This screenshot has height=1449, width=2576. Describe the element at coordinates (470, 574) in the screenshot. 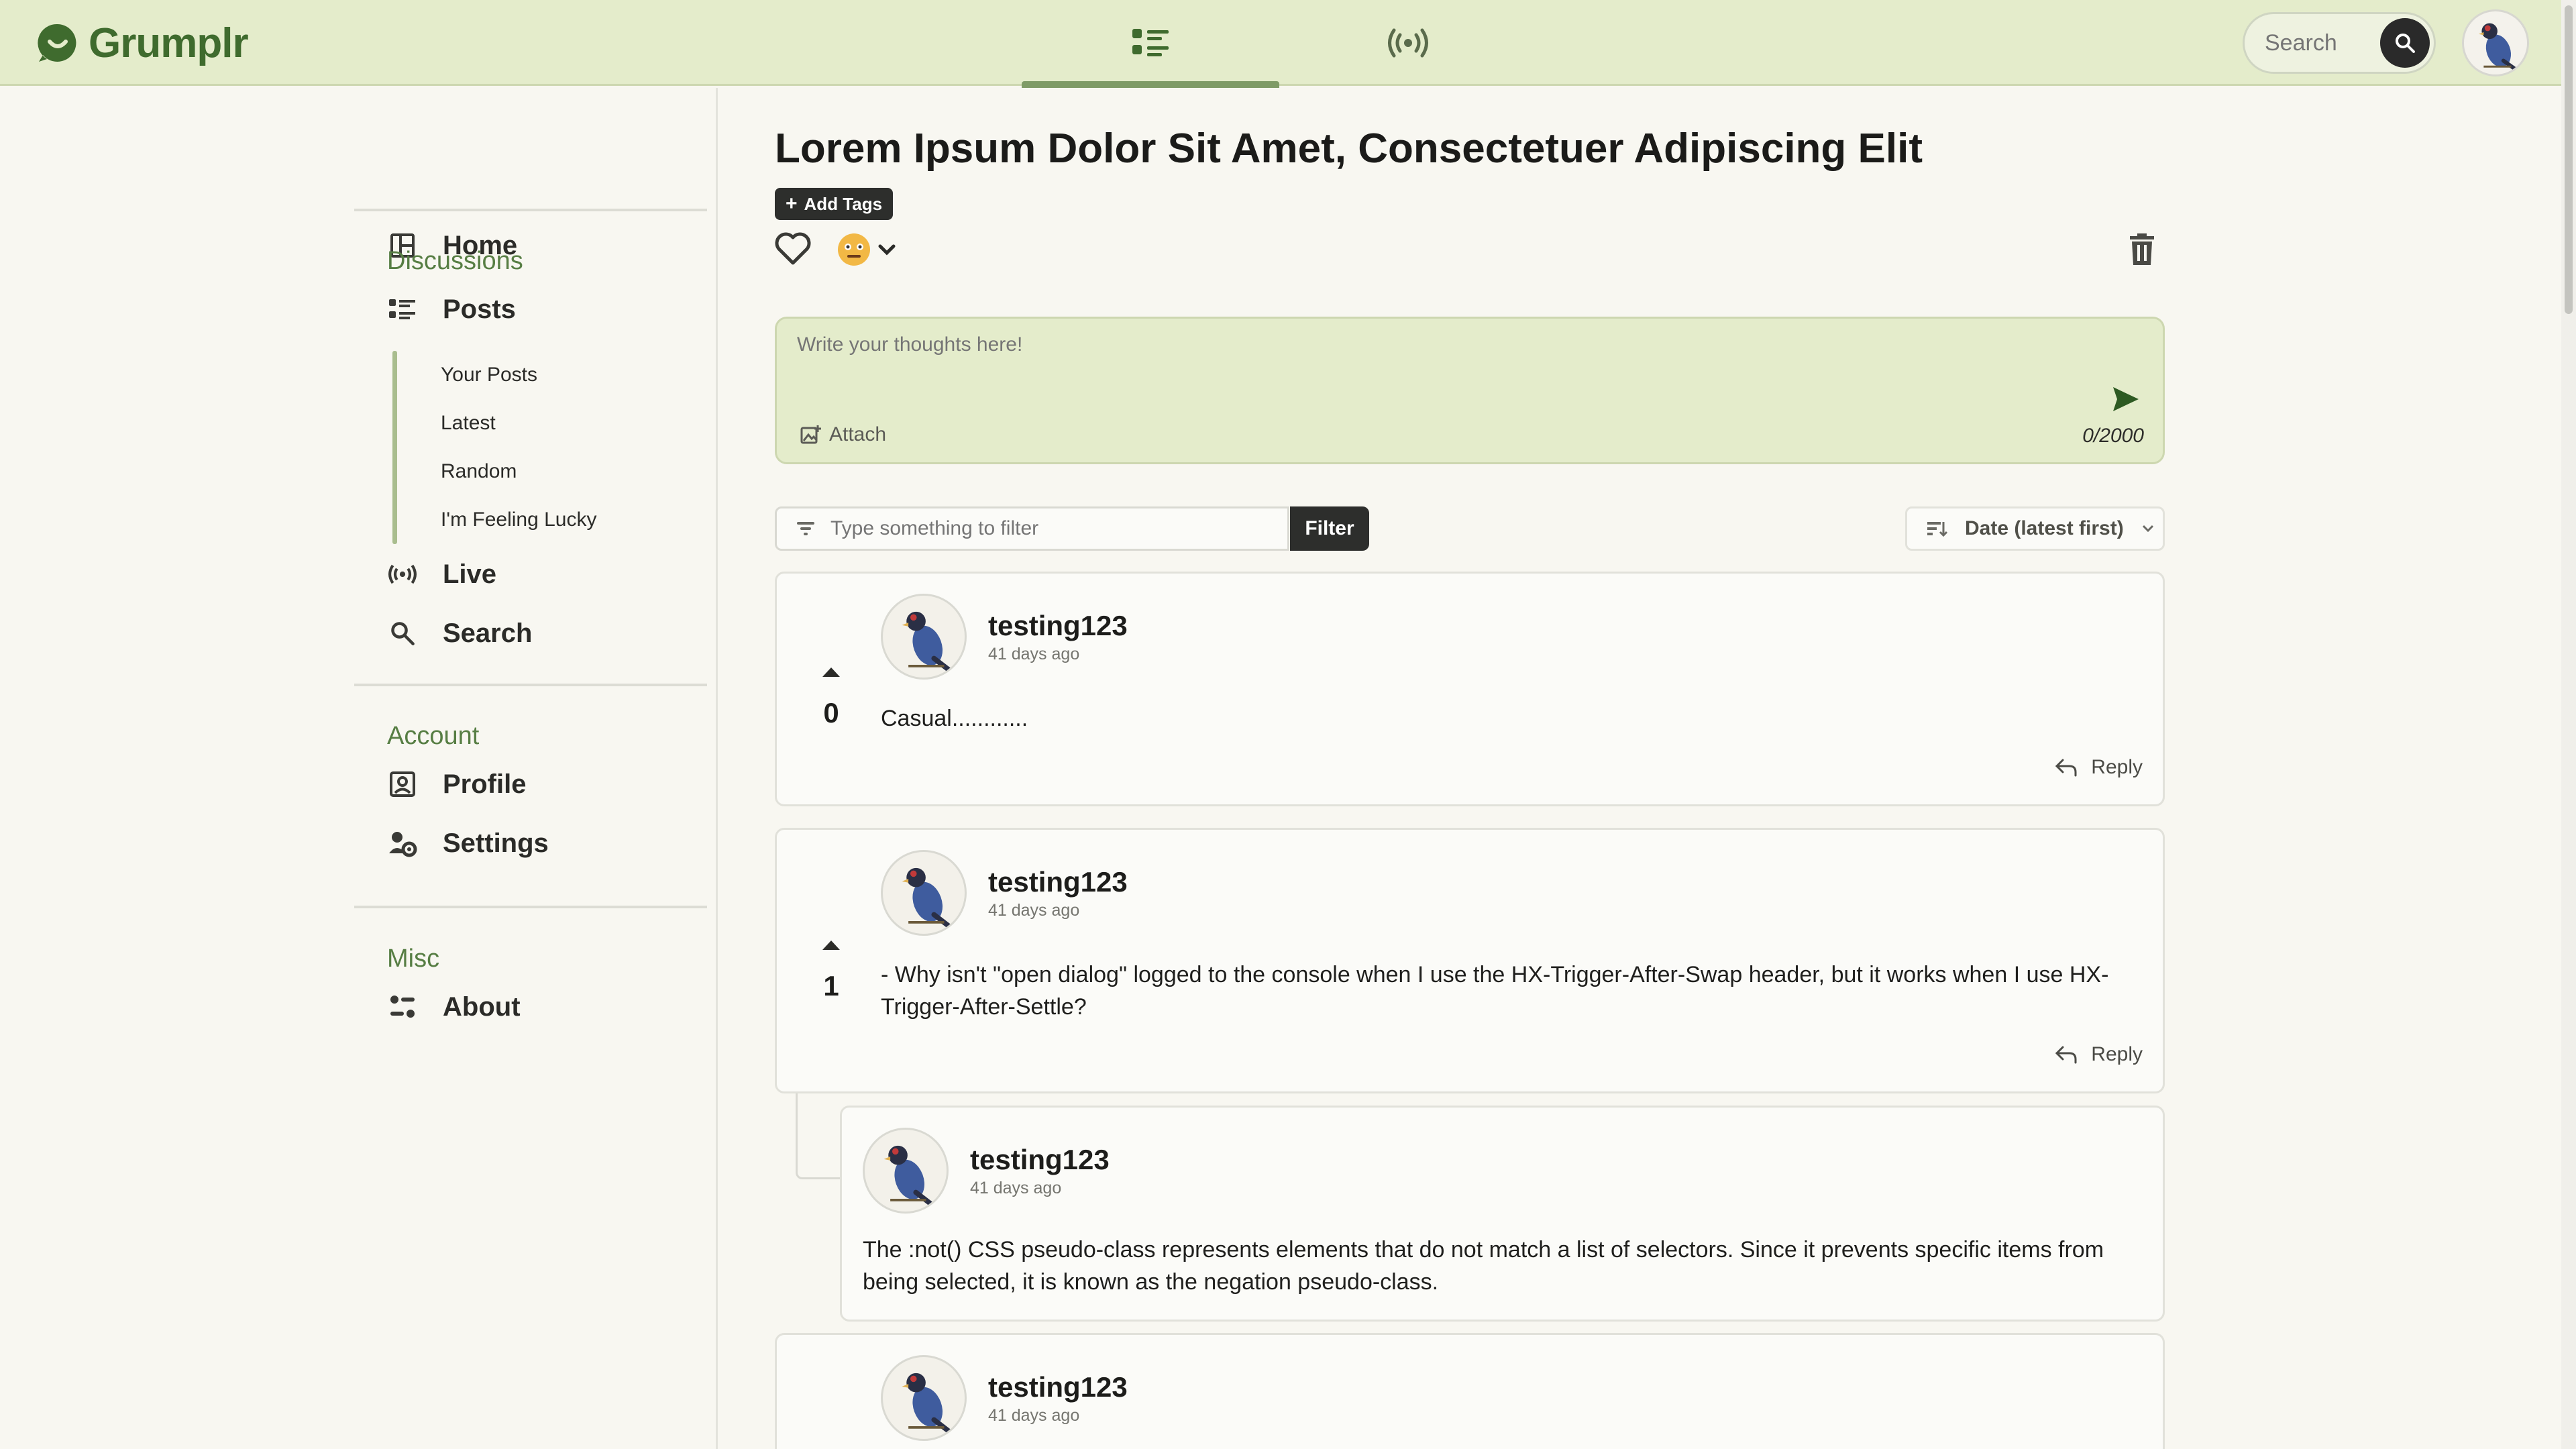

I see `sidebar-item-label: Live` at that location.